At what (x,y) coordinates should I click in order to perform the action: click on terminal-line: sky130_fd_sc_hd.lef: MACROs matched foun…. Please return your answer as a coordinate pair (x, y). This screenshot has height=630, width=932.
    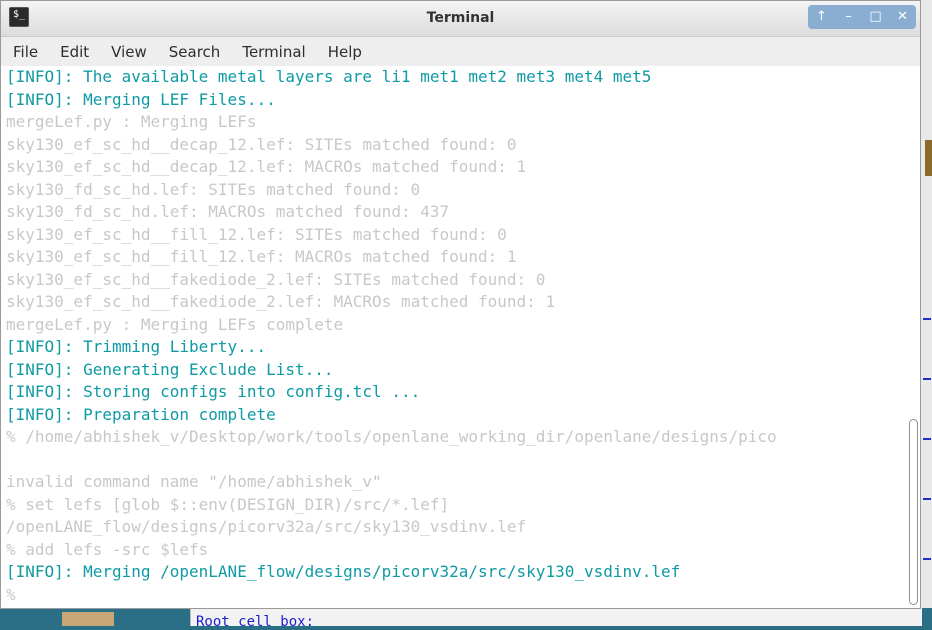
    Looking at the image, I should click on (228, 211).